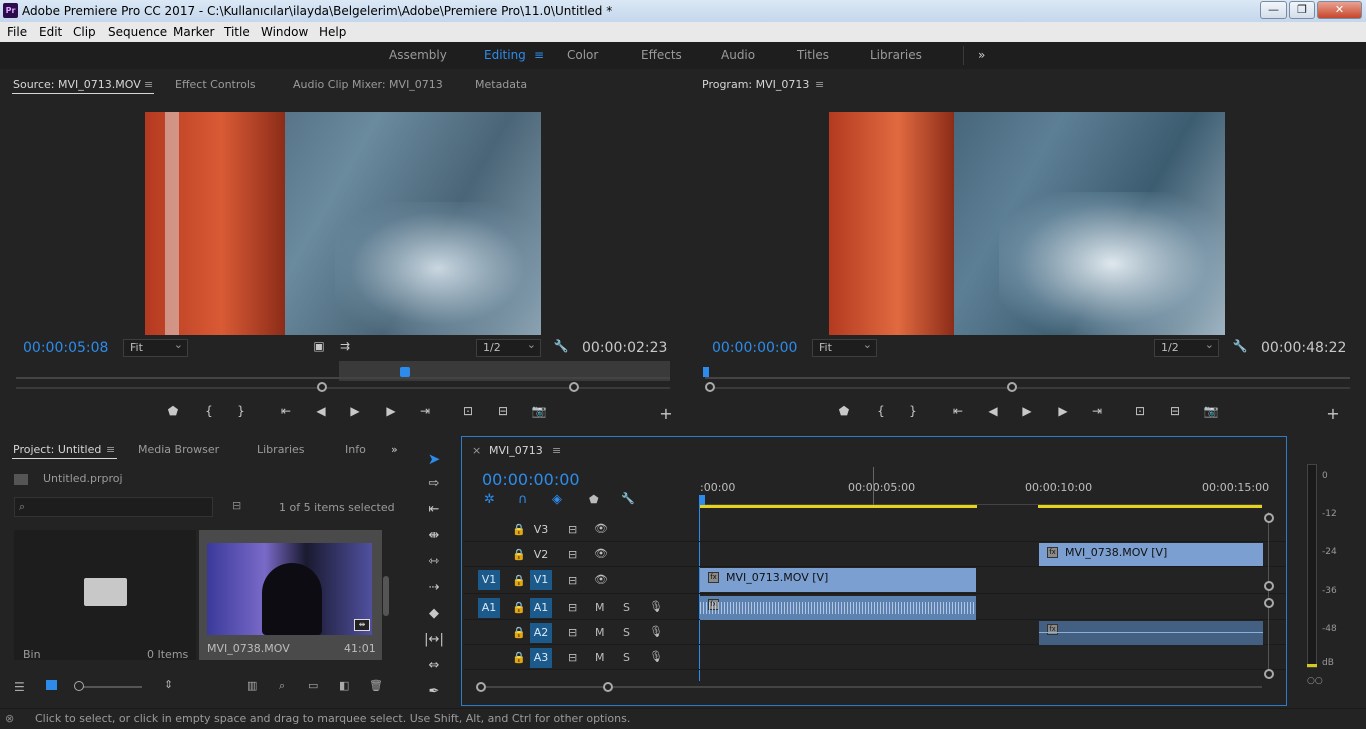 This screenshot has height=729, width=1366. What do you see at coordinates (981, 501) in the screenshot?
I see `timeline-time-ruler` at bounding box center [981, 501].